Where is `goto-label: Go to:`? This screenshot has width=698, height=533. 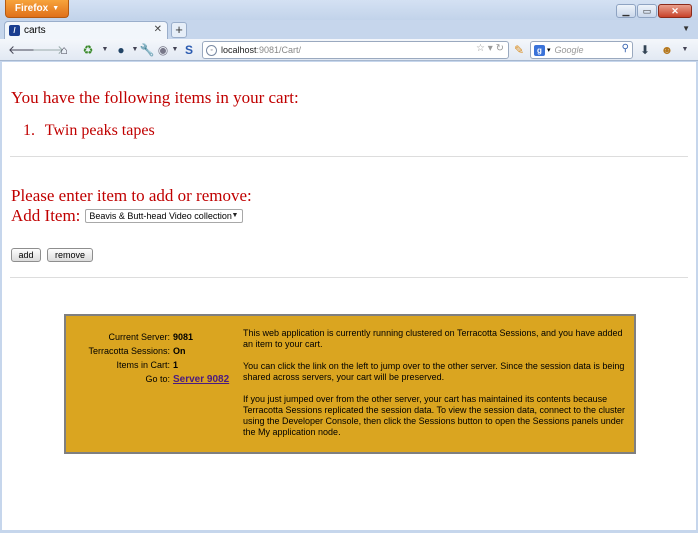 goto-label: Go to: is located at coordinates (157, 379).